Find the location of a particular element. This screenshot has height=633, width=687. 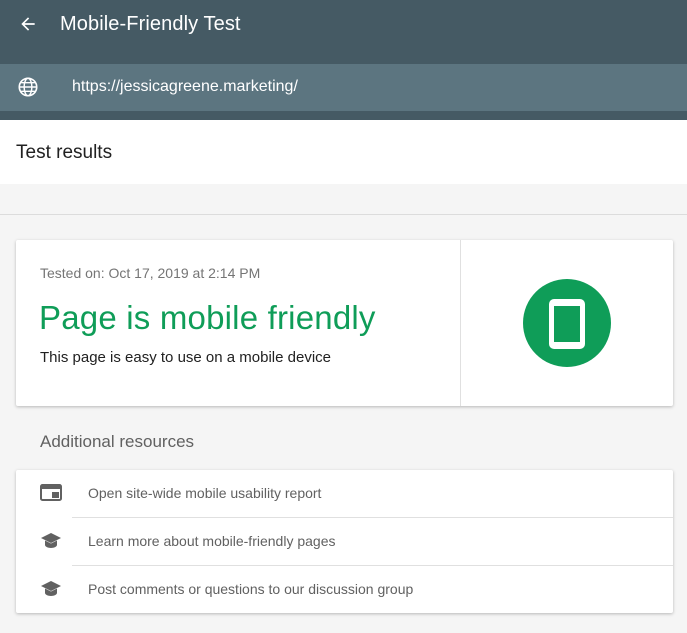

arrow-back-icon is located at coordinates (28, 24).